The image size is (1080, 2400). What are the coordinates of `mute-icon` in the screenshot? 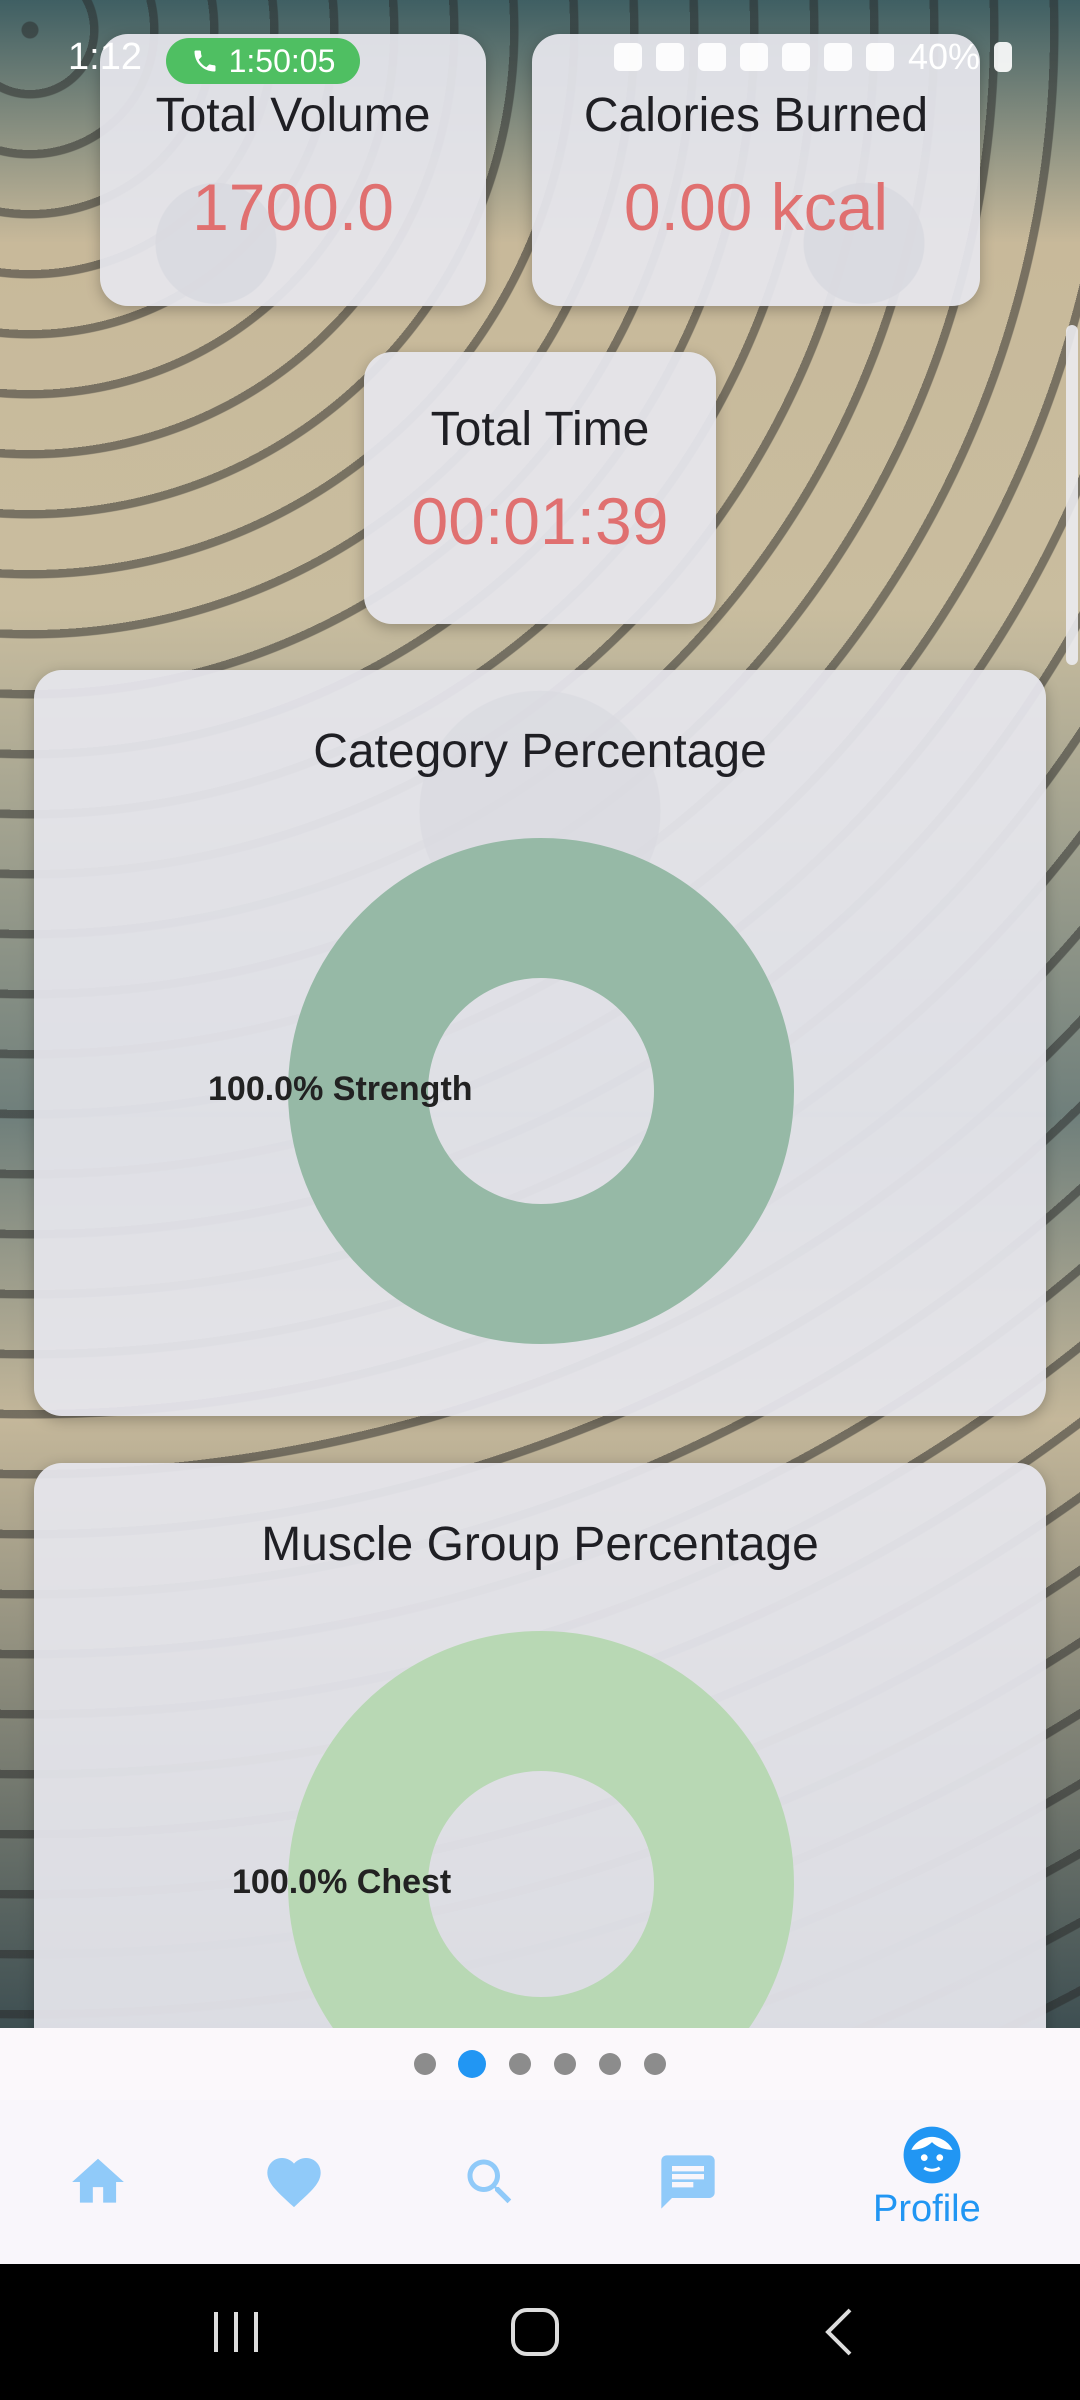 It's located at (711, 57).